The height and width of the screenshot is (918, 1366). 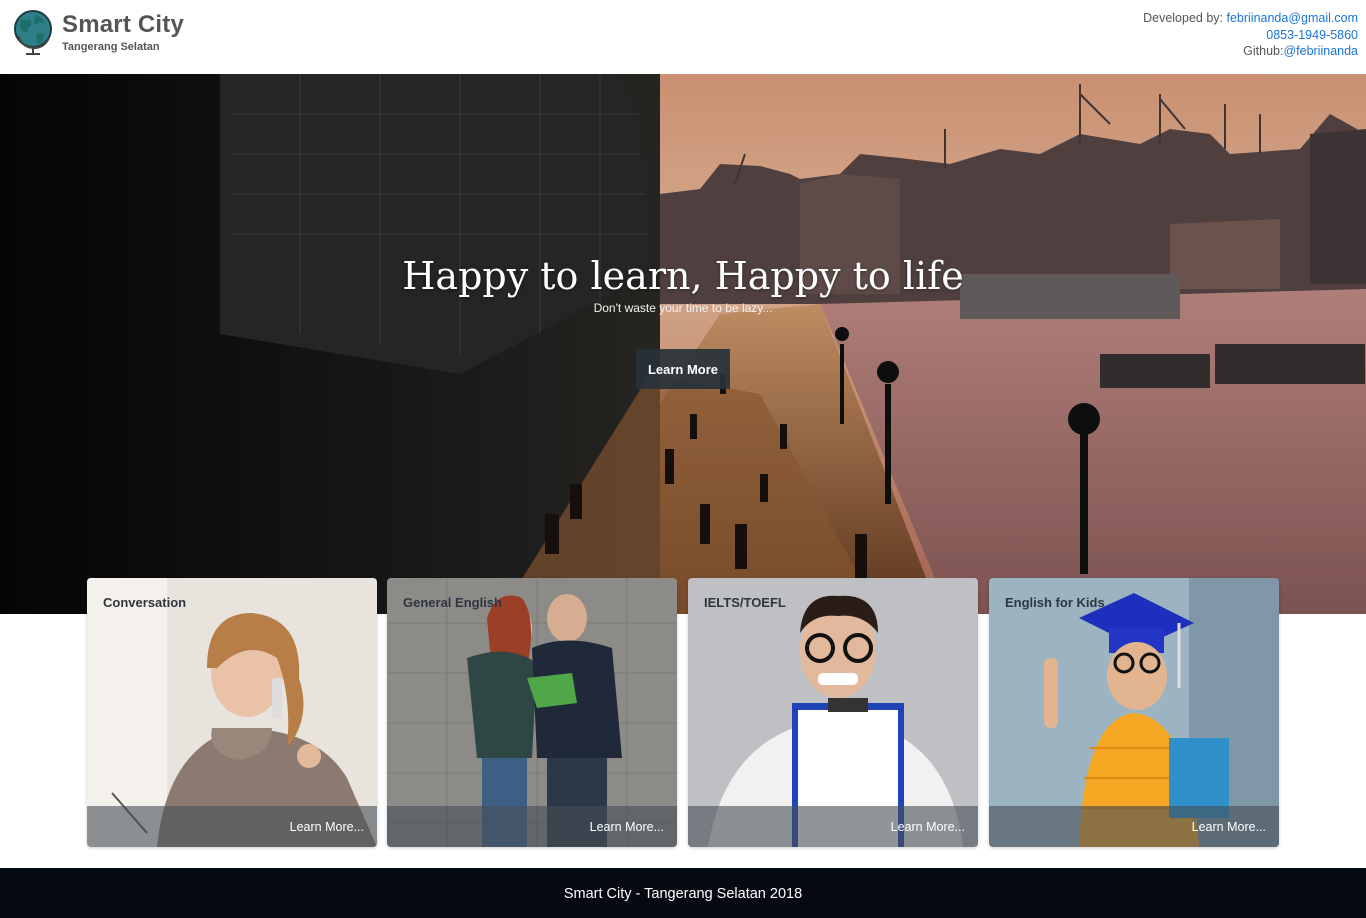 What do you see at coordinates (683, 369) in the screenshot?
I see `hero-learn-more-button: Learn More` at bounding box center [683, 369].